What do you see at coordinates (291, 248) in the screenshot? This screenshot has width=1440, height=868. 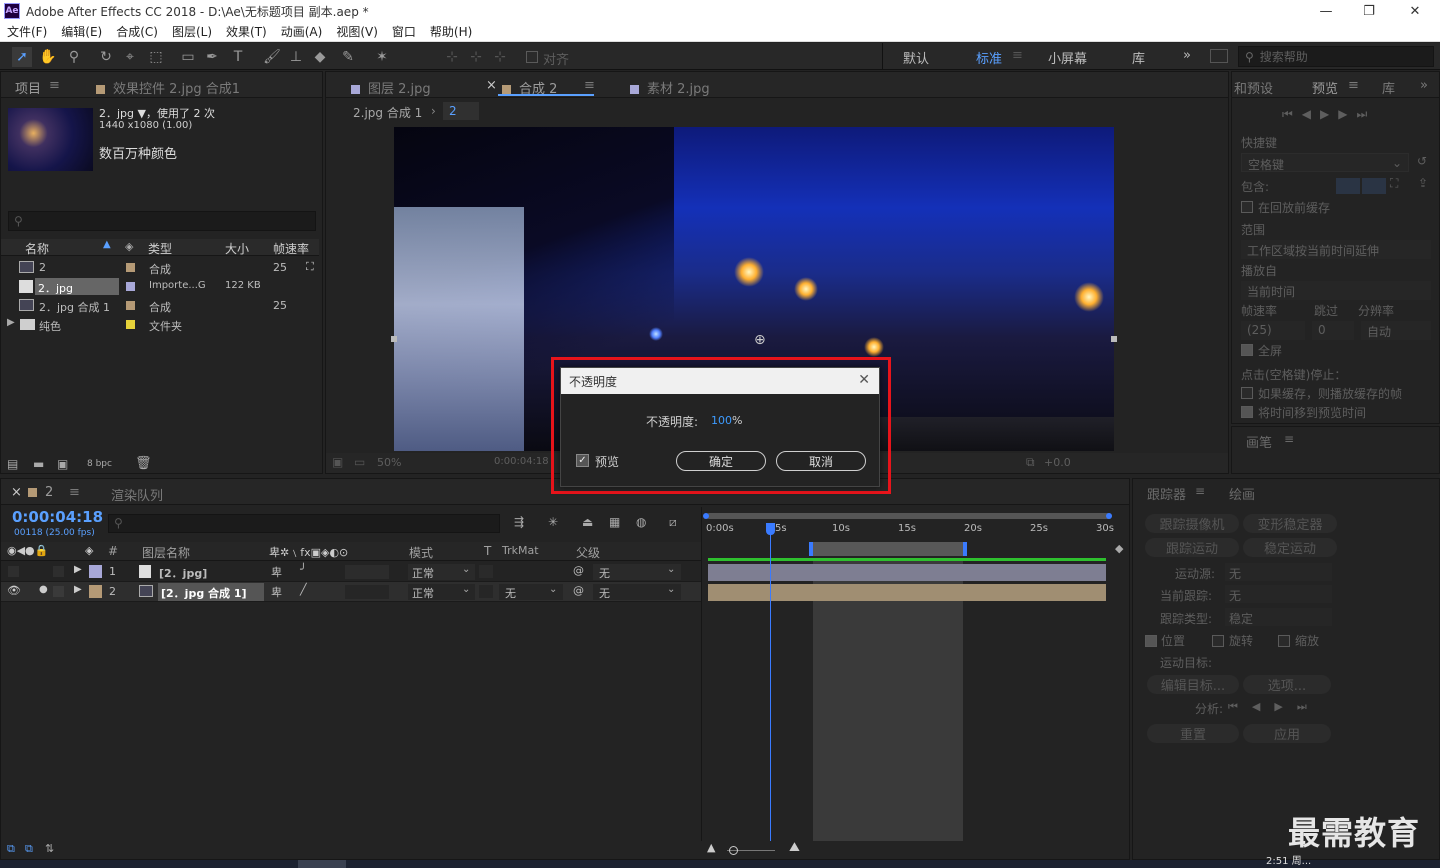 I see `col-fps: 帧速率` at bounding box center [291, 248].